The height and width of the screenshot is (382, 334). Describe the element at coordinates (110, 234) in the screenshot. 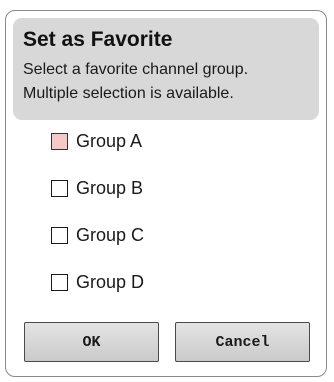

I see `option-label-group-c: Group C` at that location.